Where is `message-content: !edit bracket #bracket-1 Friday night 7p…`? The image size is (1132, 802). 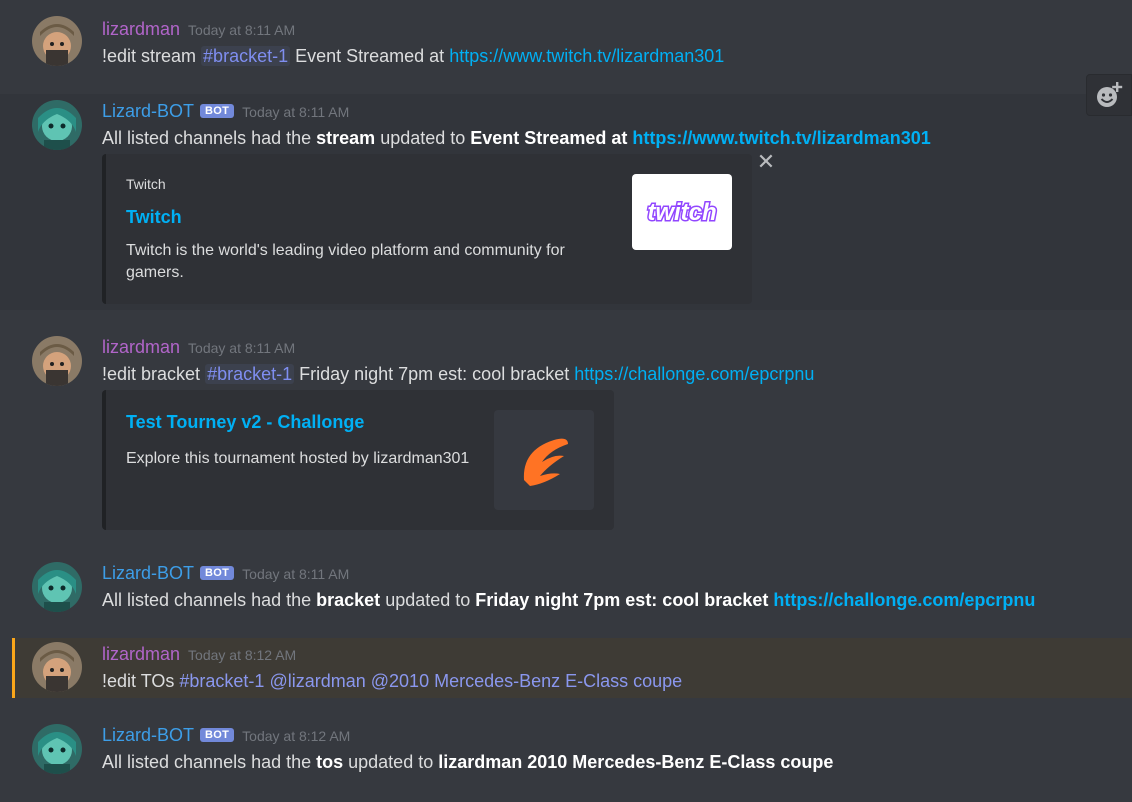
message-content: !edit bracket #bracket-1 Friday night 7p… is located at coordinates (458, 374).